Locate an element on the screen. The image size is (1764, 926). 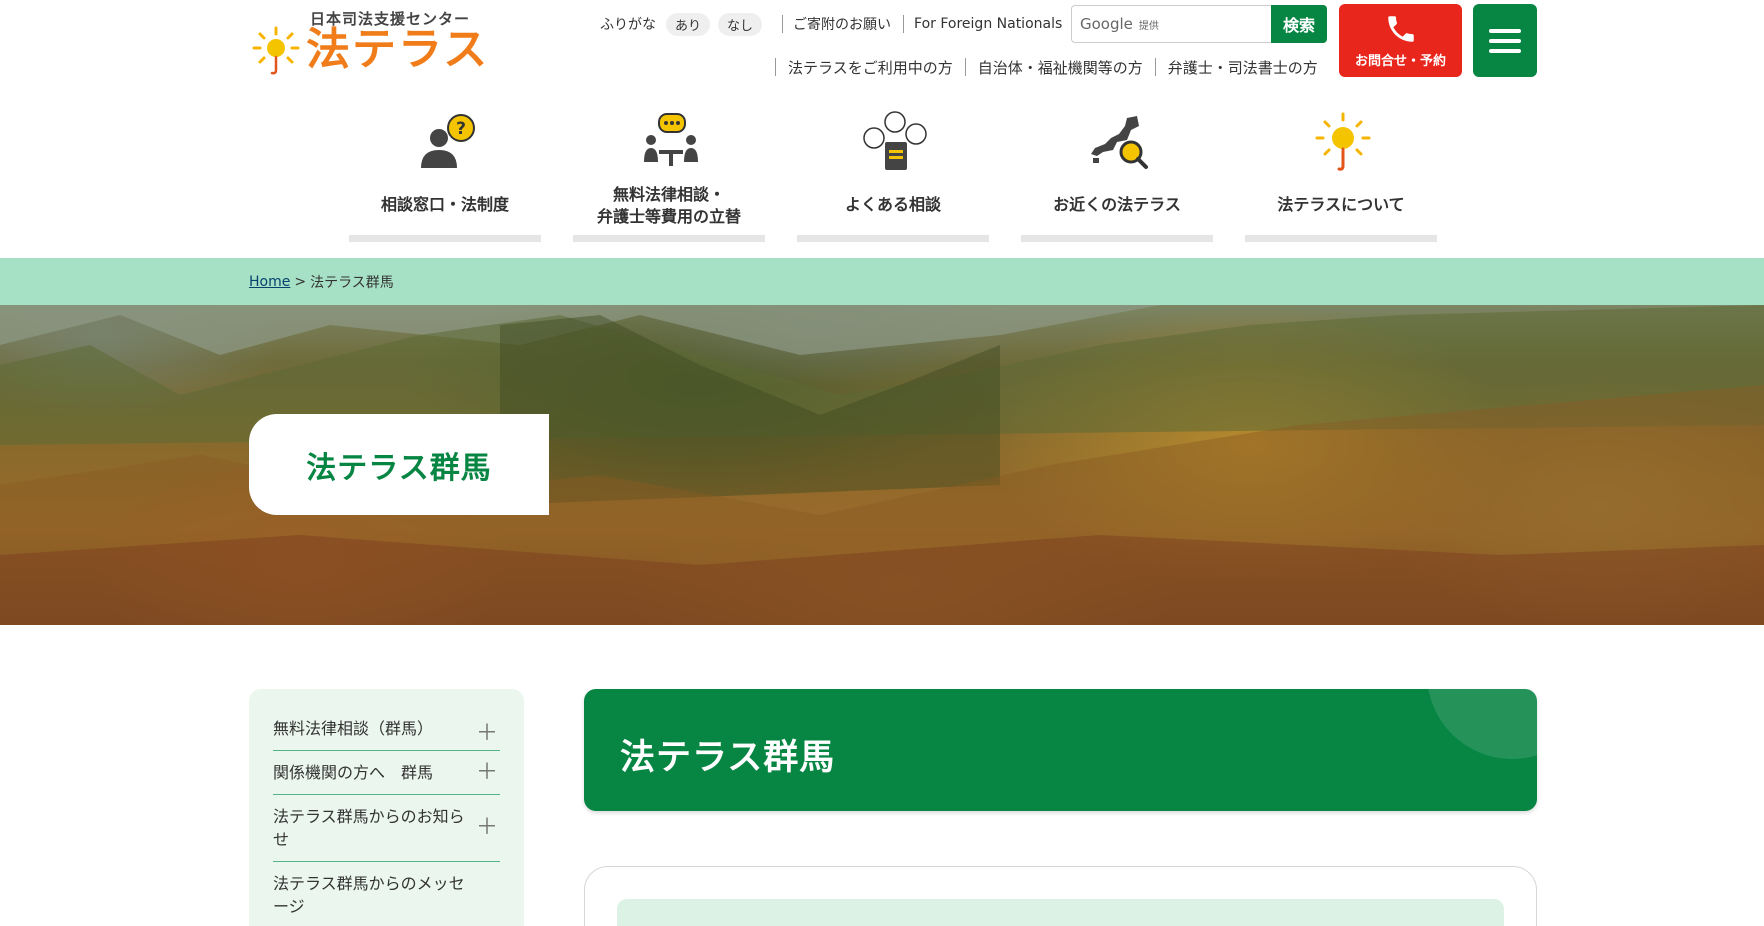
nav-label-line: 無料法律相談・ is located at coordinates (668, 194).